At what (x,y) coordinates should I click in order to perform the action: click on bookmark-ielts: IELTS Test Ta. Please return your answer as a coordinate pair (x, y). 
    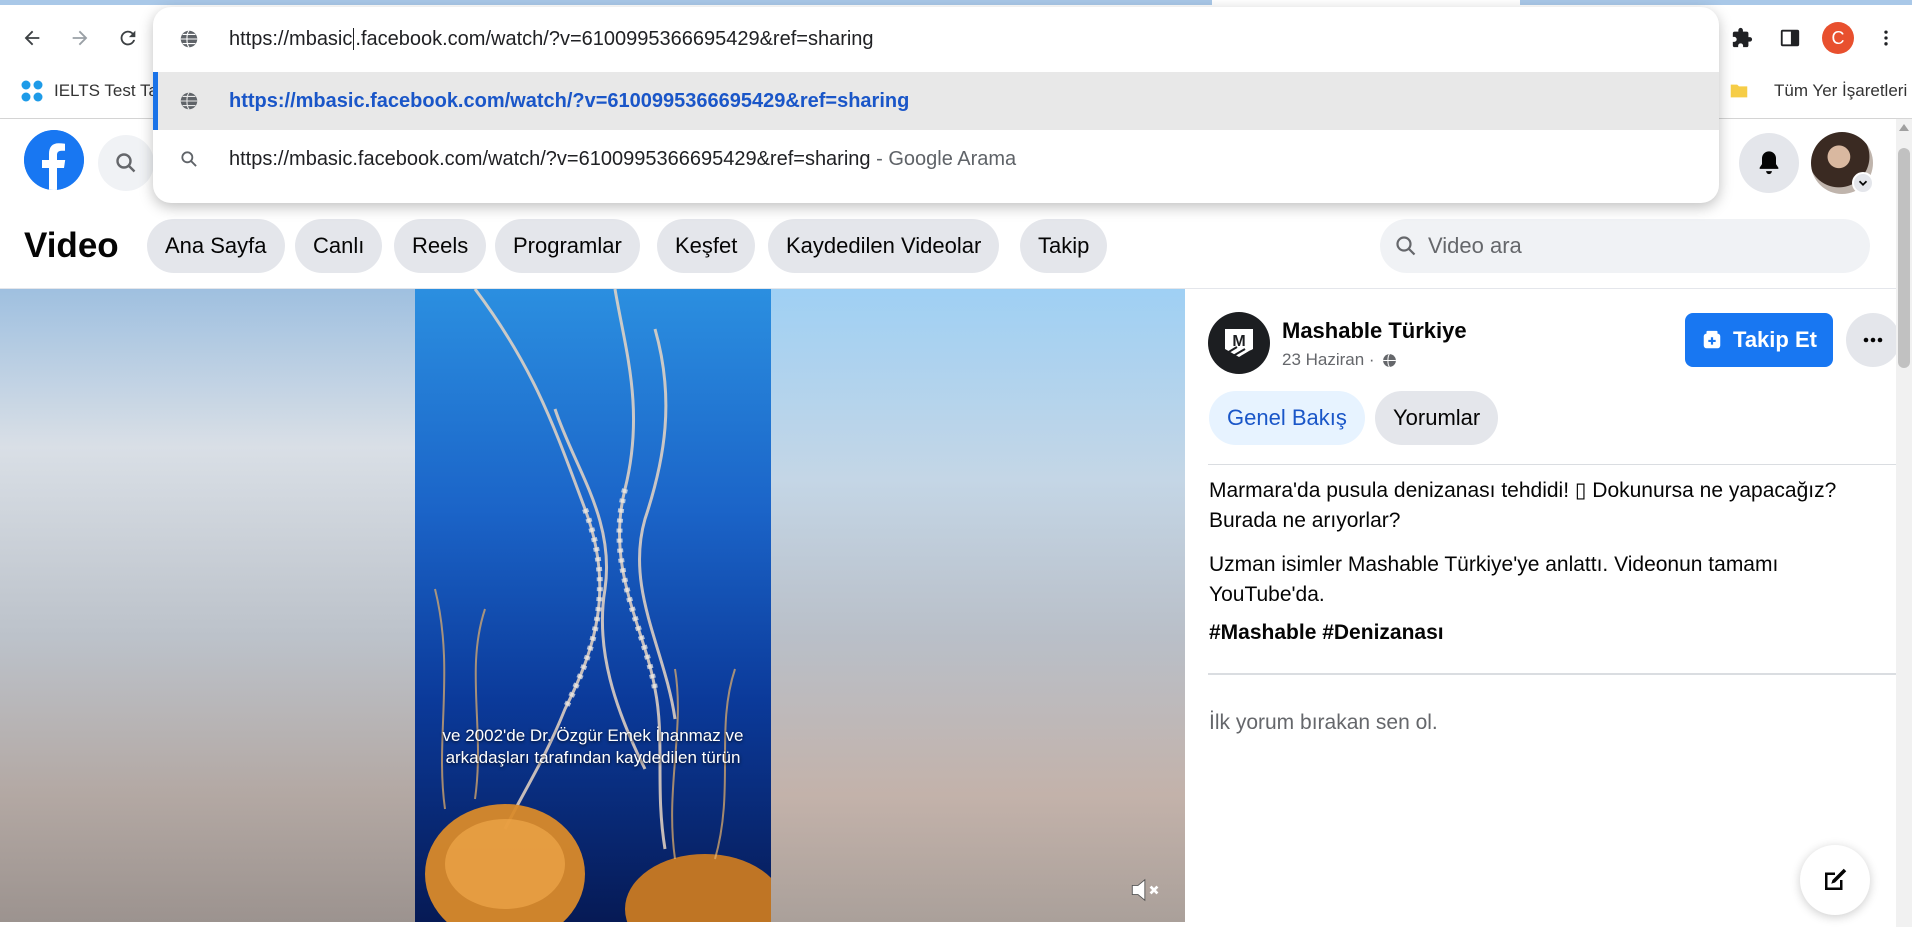
    Looking at the image, I should click on (89, 91).